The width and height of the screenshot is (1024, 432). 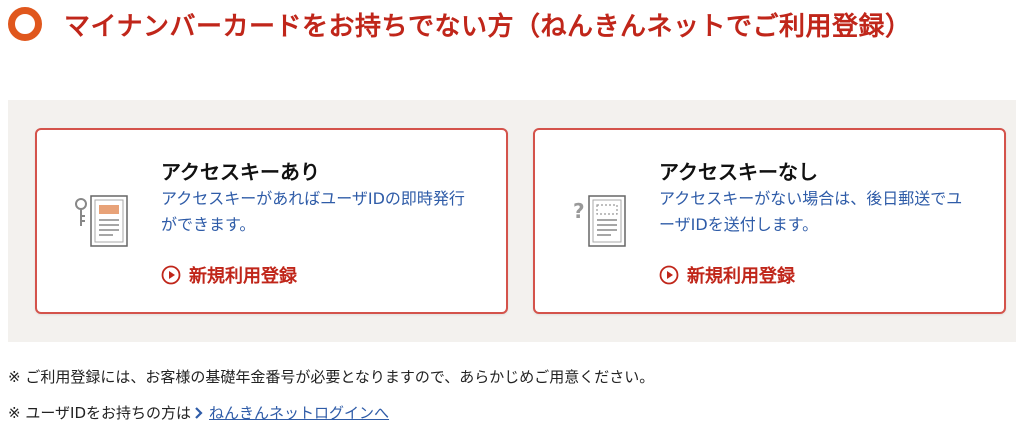 What do you see at coordinates (25, 24) in the screenshot?
I see `ring-bullet-icon` at bounding box center [25, 24].